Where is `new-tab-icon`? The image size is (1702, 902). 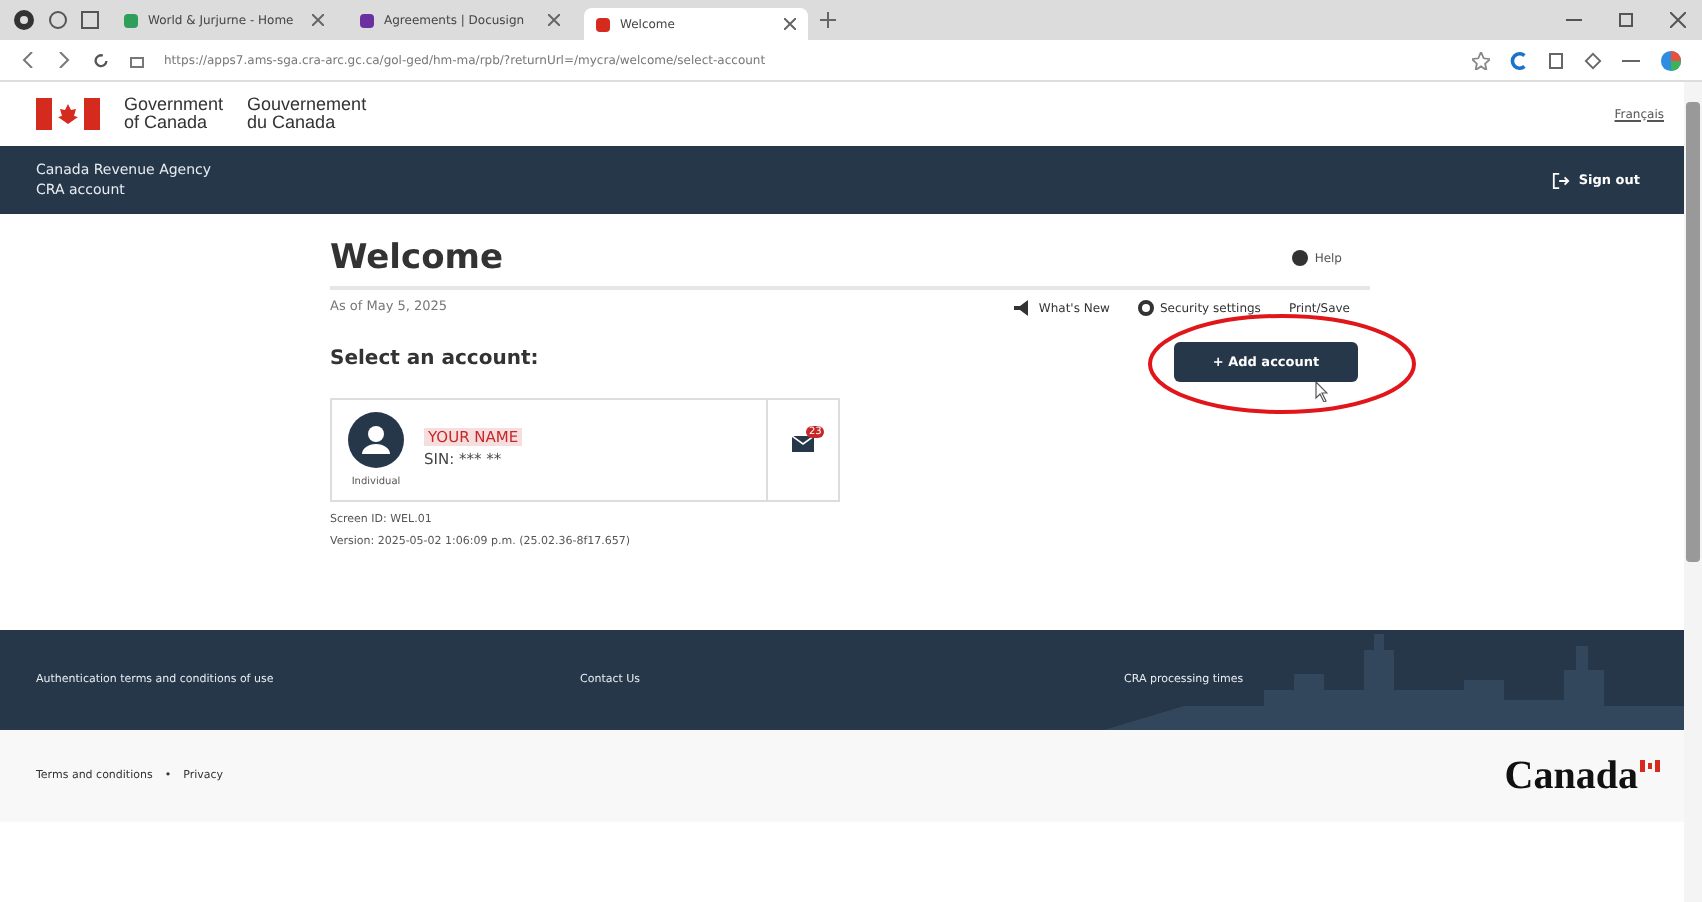 new-tab-icon is located at coordinates (828, 20).